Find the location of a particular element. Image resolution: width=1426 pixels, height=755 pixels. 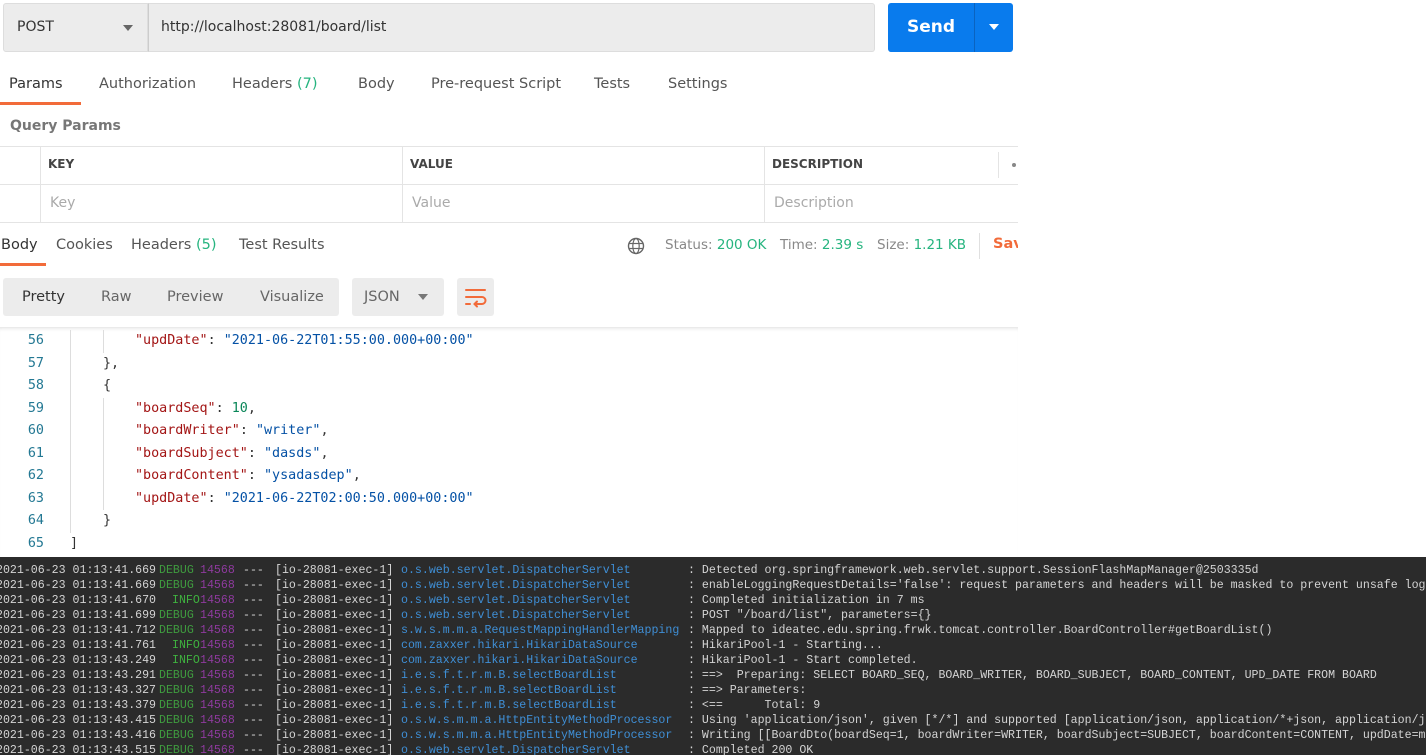

tab-tests: Tests is located at coordinates (612, 84).